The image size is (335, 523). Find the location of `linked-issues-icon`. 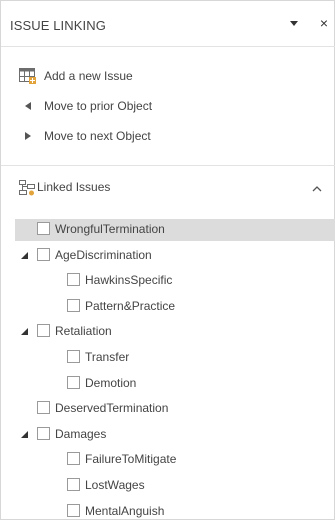

linked-issues-icon is located at coordinates (27, 188).